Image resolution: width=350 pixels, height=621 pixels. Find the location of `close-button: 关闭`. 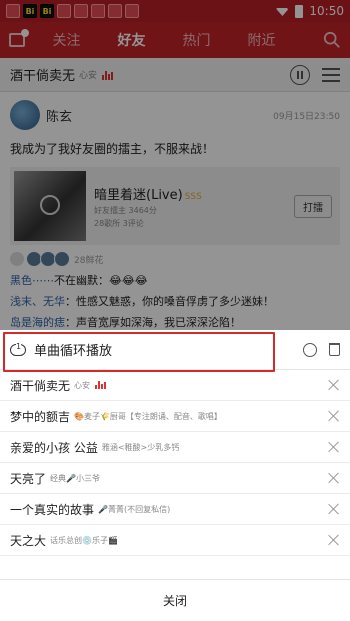

close-button: 关闭 is located at coordinates (175, 600).